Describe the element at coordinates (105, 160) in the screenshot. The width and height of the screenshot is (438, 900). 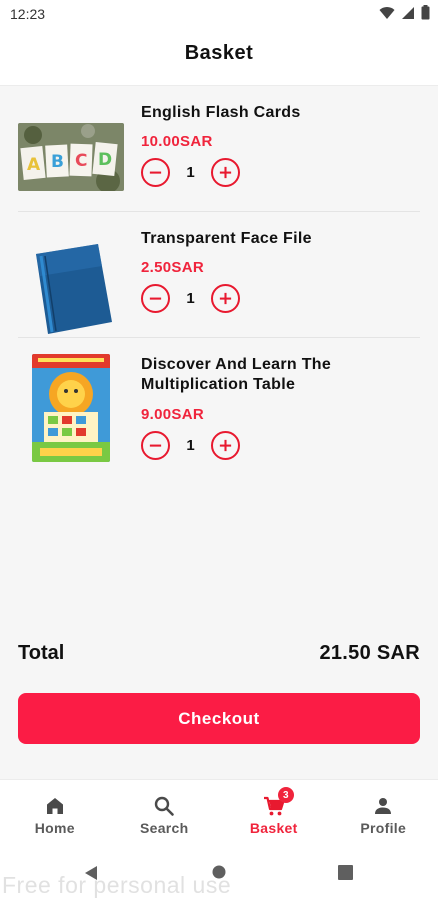
I see `svg-text: D` at that location.